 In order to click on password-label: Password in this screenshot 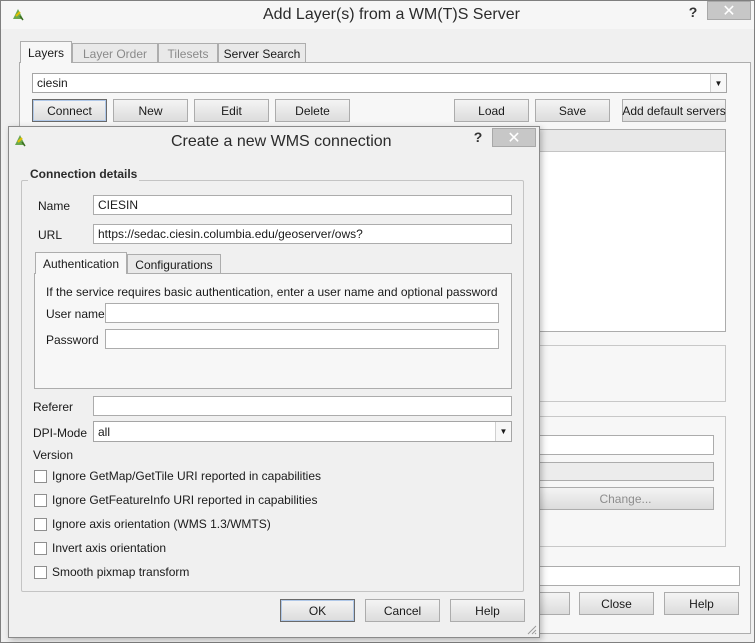, I will do `click(72, 340)`.